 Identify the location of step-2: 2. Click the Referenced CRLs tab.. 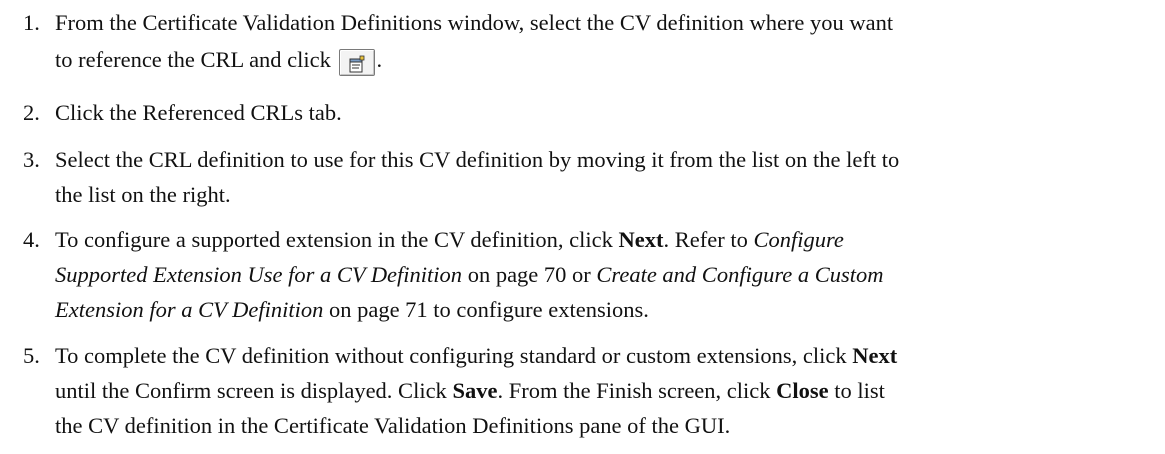
(572, 112).